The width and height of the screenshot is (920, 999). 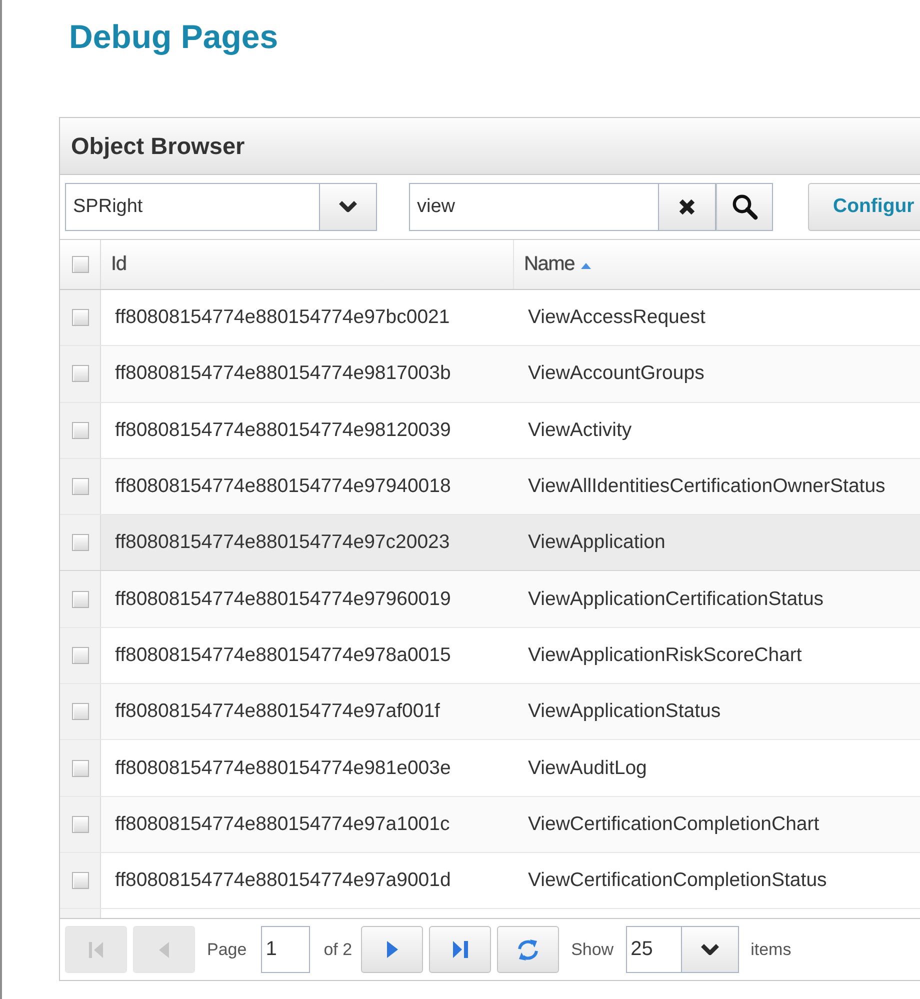 I want to click on configure-button: Configur, so click(x=864, y=206).